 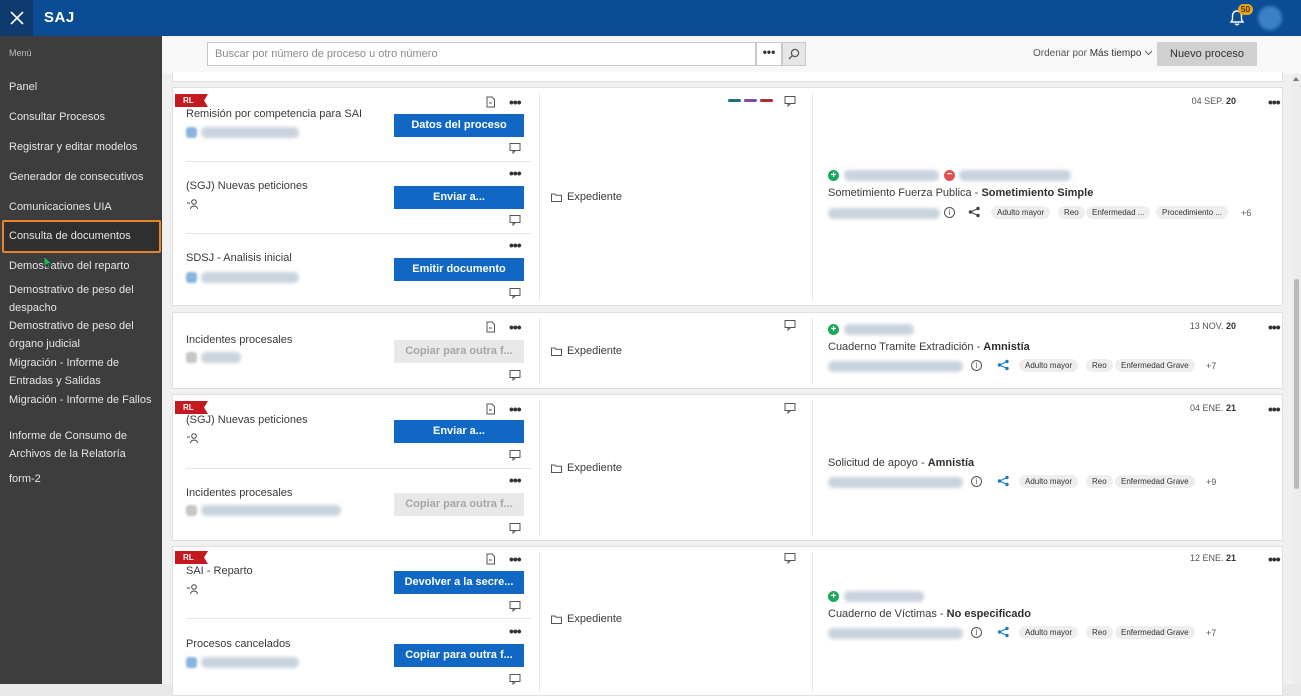 I want to click on search-options-button: •••, so click(x=769, y=54).